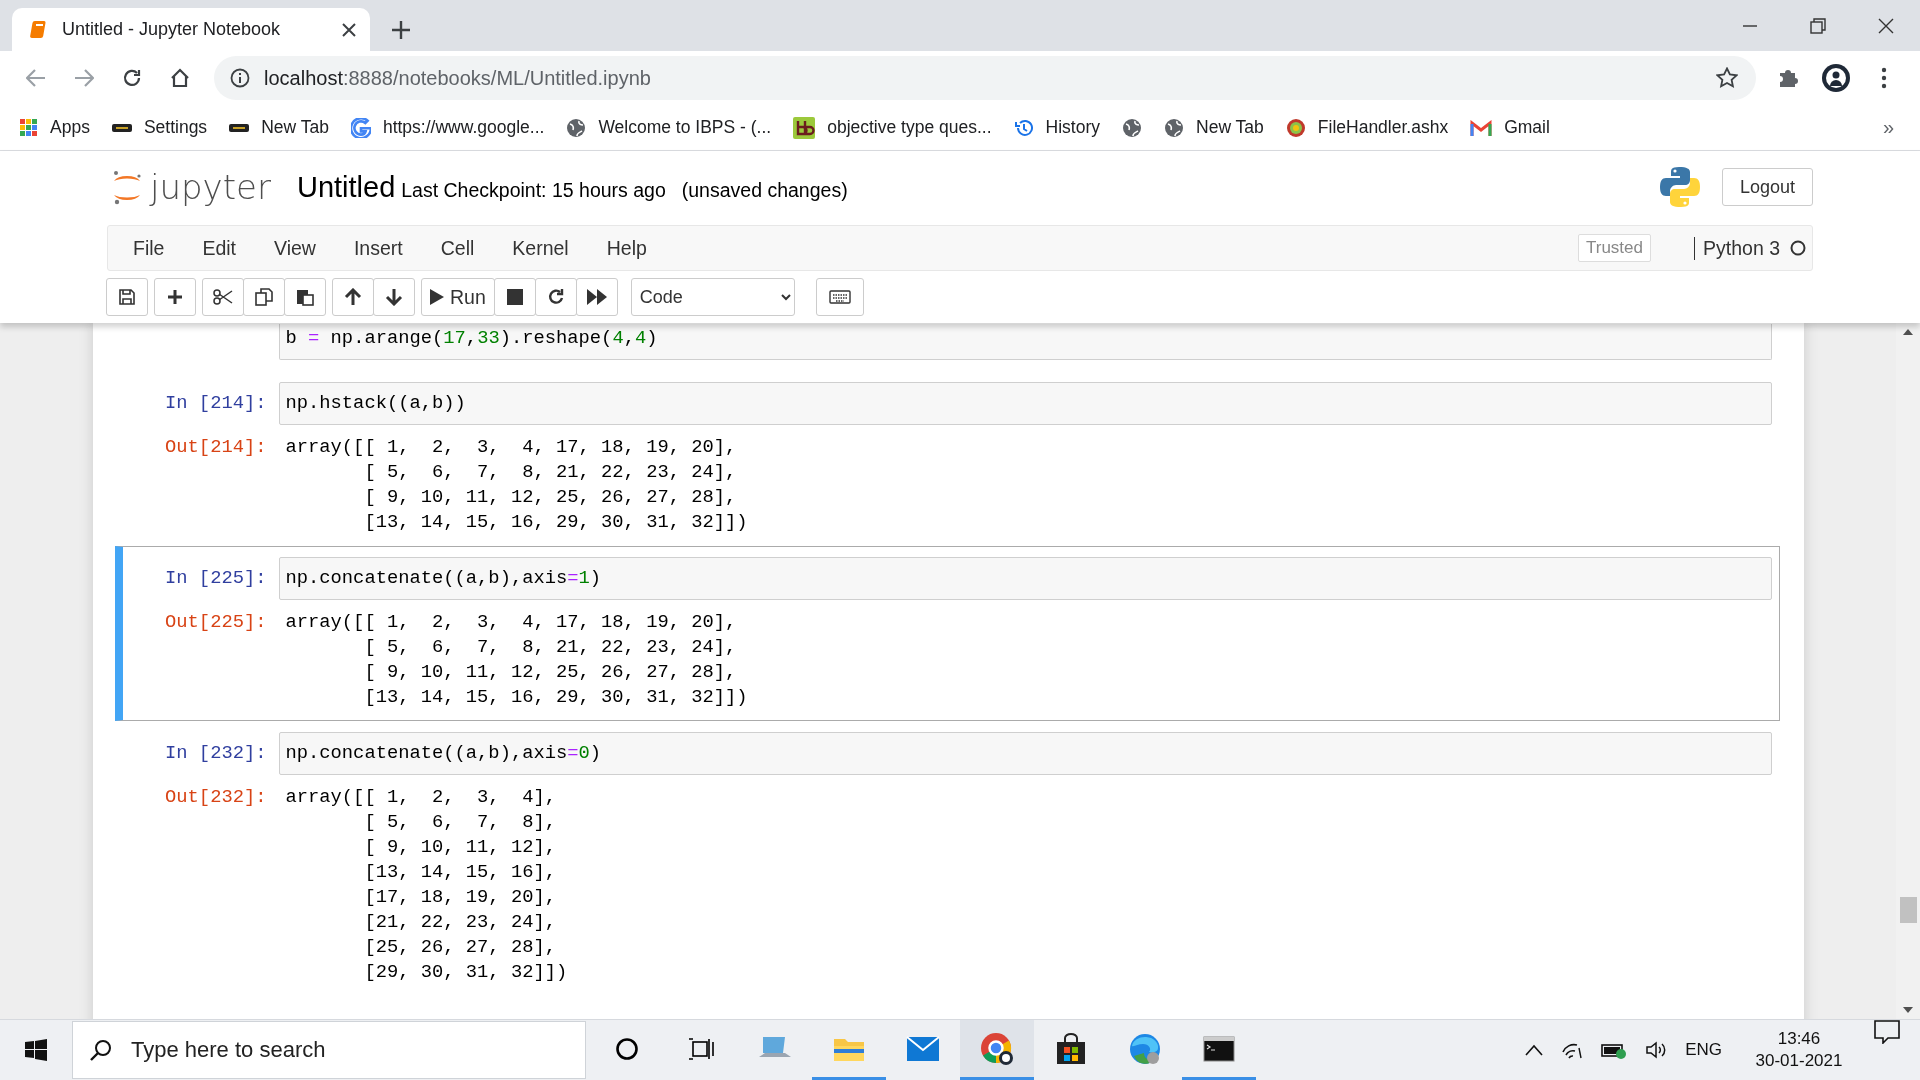  What do you see at coordinates (1295, 127) in the screenshot?
I see `seal-icon` at bounding box center [1295, 127].